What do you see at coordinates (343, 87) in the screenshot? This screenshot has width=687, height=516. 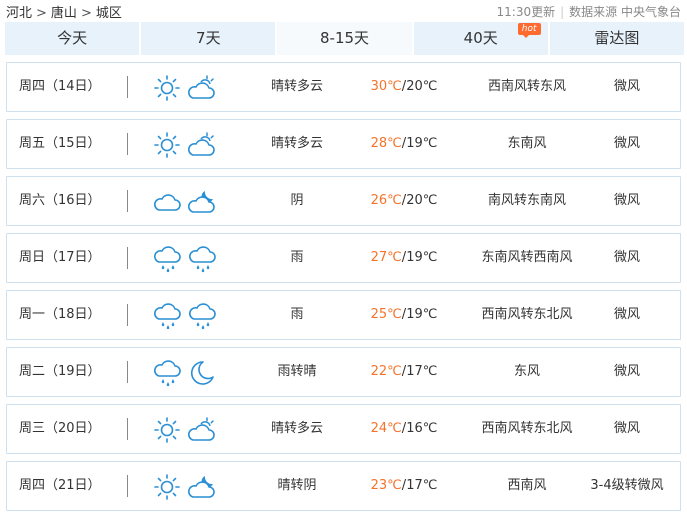 I see `forecast-row: 周四（14日） 晴转多云 30℃/20℃ 西南风转东风 微风` at bounding box center [343, 87].